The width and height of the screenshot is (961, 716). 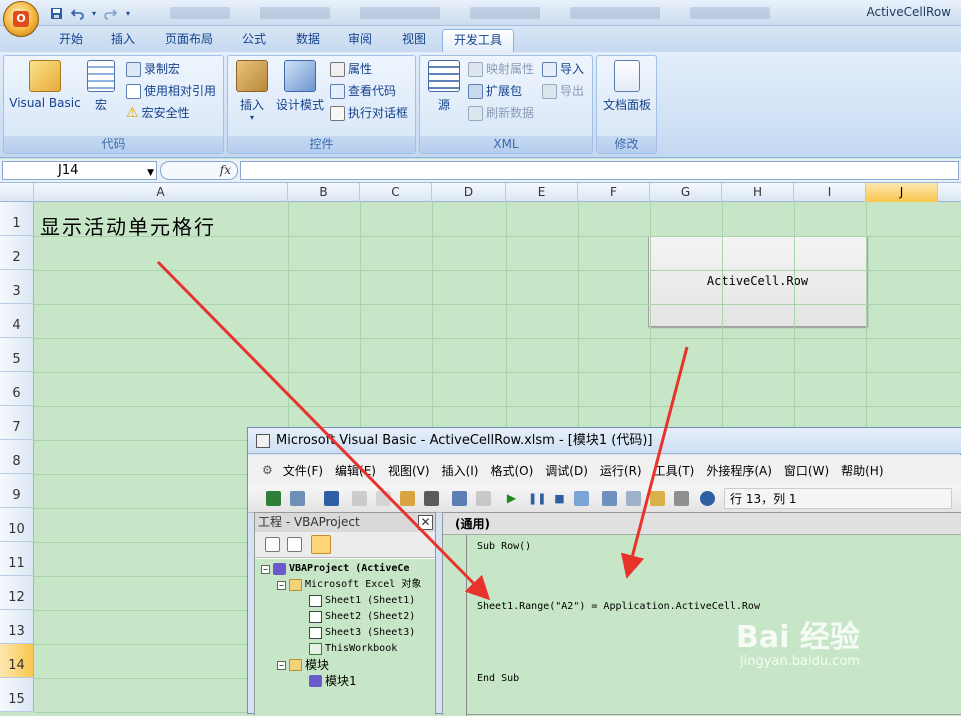 What do you see at coordinates (321, 544) in the screenshot?
I see `toggle-folders-icon` at bounding box center [321, 544].